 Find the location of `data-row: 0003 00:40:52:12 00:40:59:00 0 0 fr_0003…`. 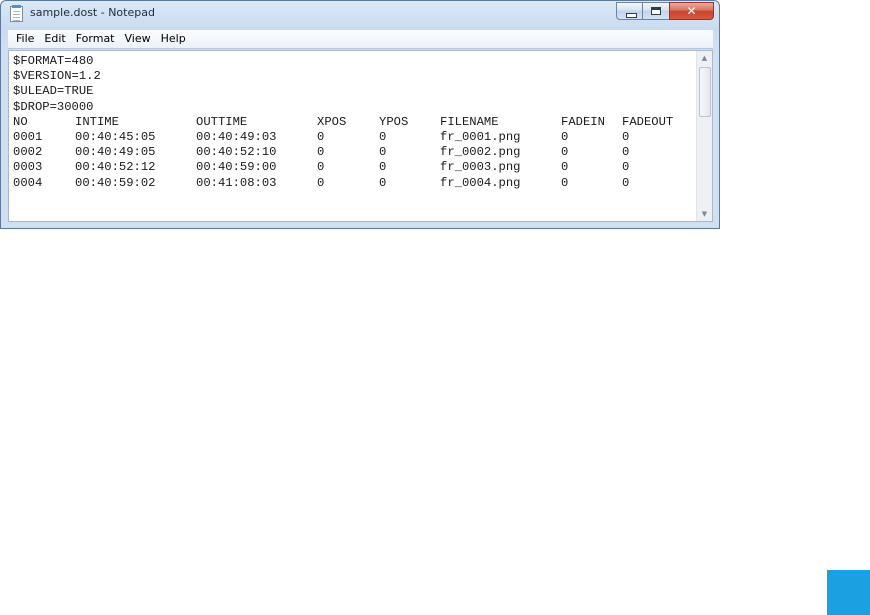

data-row: 0003 00:40:52:12 00:40:59:00 0 0 fr_0003… is located at coordinates (353, 167).